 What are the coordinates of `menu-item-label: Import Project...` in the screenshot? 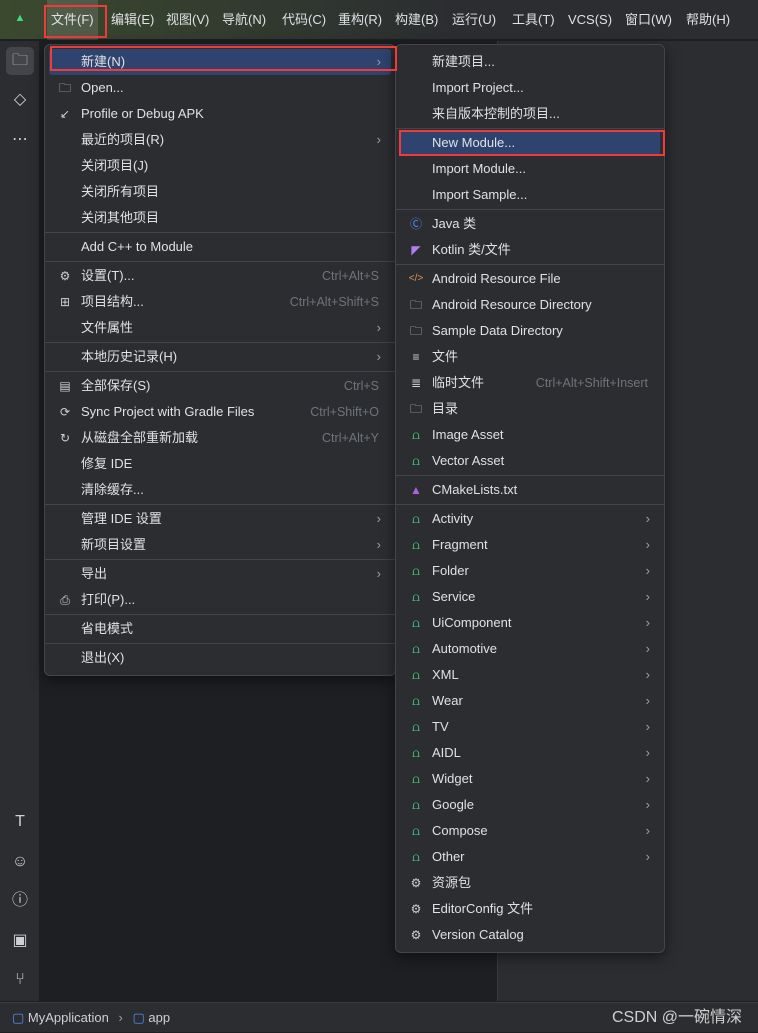 It's located at (478, 87).